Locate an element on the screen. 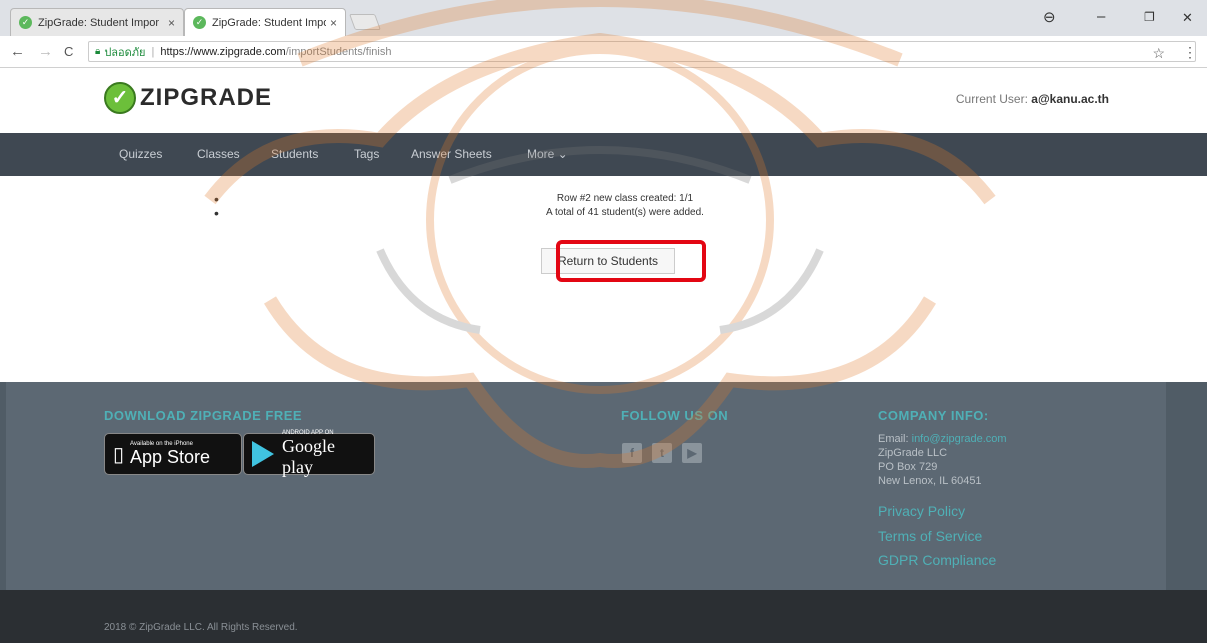  zipgrade-logo: ✓ ZIPGRADE is located at coordinates (188, 98).